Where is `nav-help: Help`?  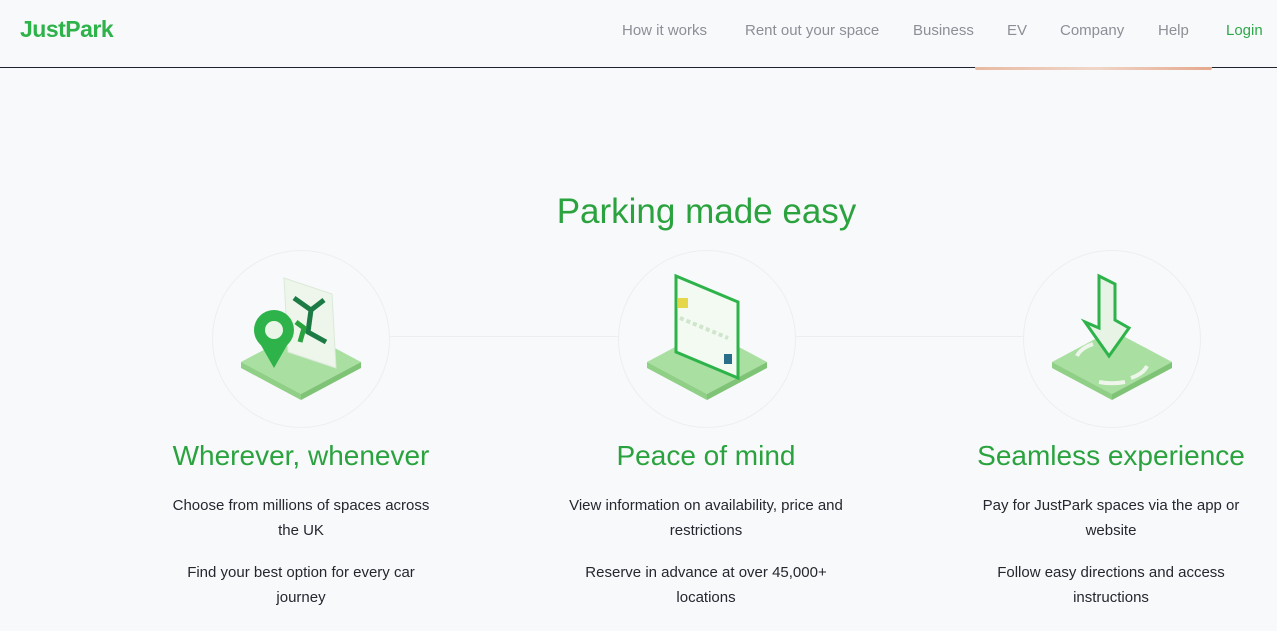
nav-help: Help is located at coordinates (1173, 30).